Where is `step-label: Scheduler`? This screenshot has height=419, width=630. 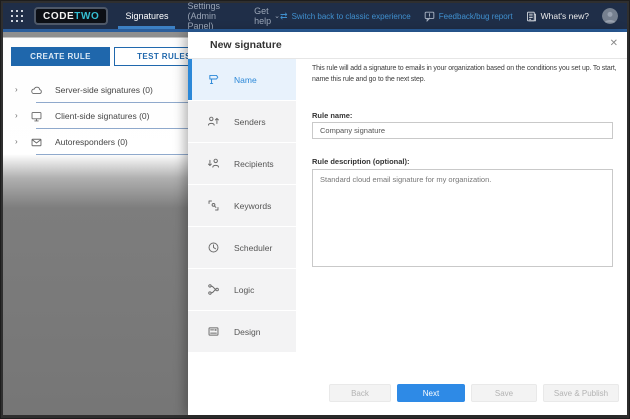
step-label: Scheduler is located at coordinates (253, 247).